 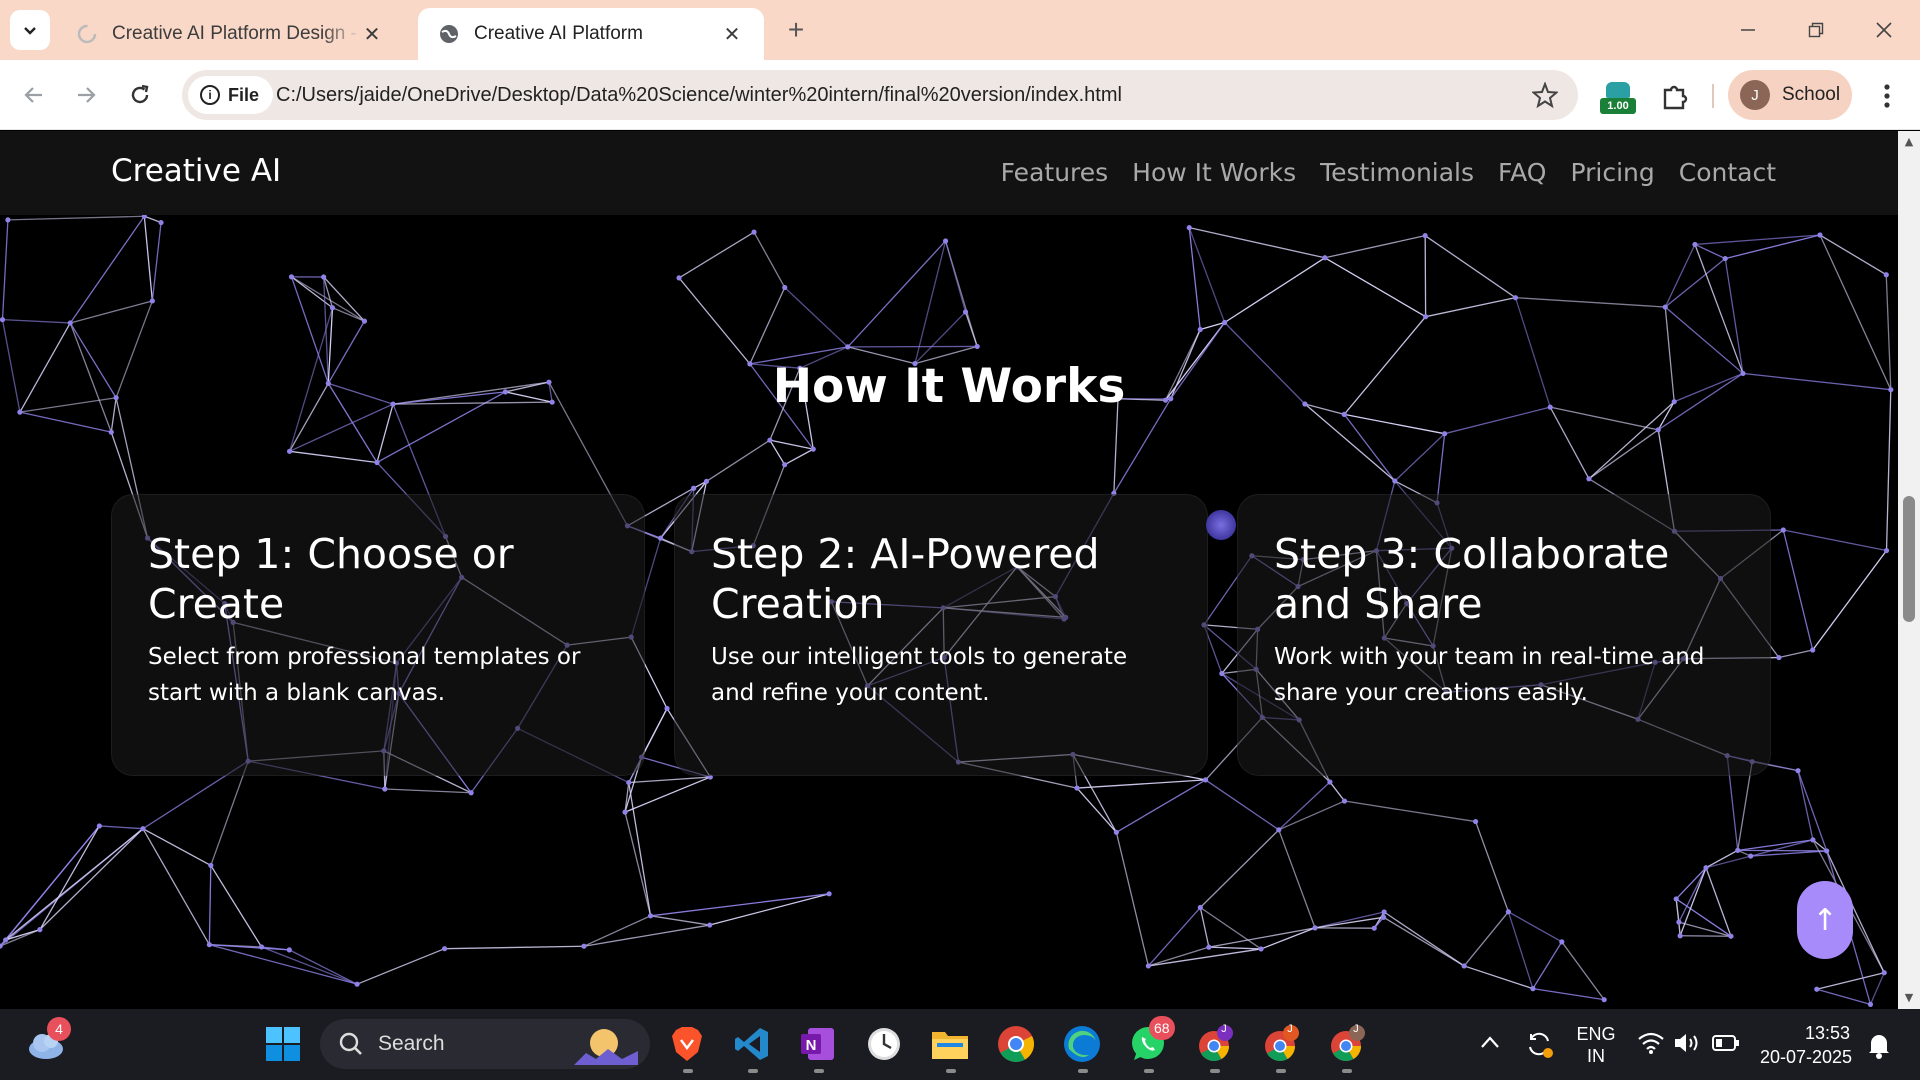 What do you see at coordinates (1825, 920) in the screenshot?
I see `scroll-to-top-button: ↑` at bounding box center [1825, 920].